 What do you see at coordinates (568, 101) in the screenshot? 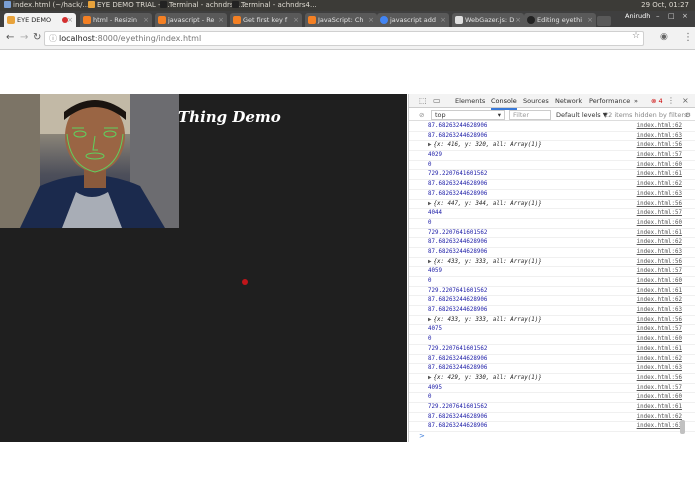
I see `tab-network: Network` at bounding box center [568, 101].